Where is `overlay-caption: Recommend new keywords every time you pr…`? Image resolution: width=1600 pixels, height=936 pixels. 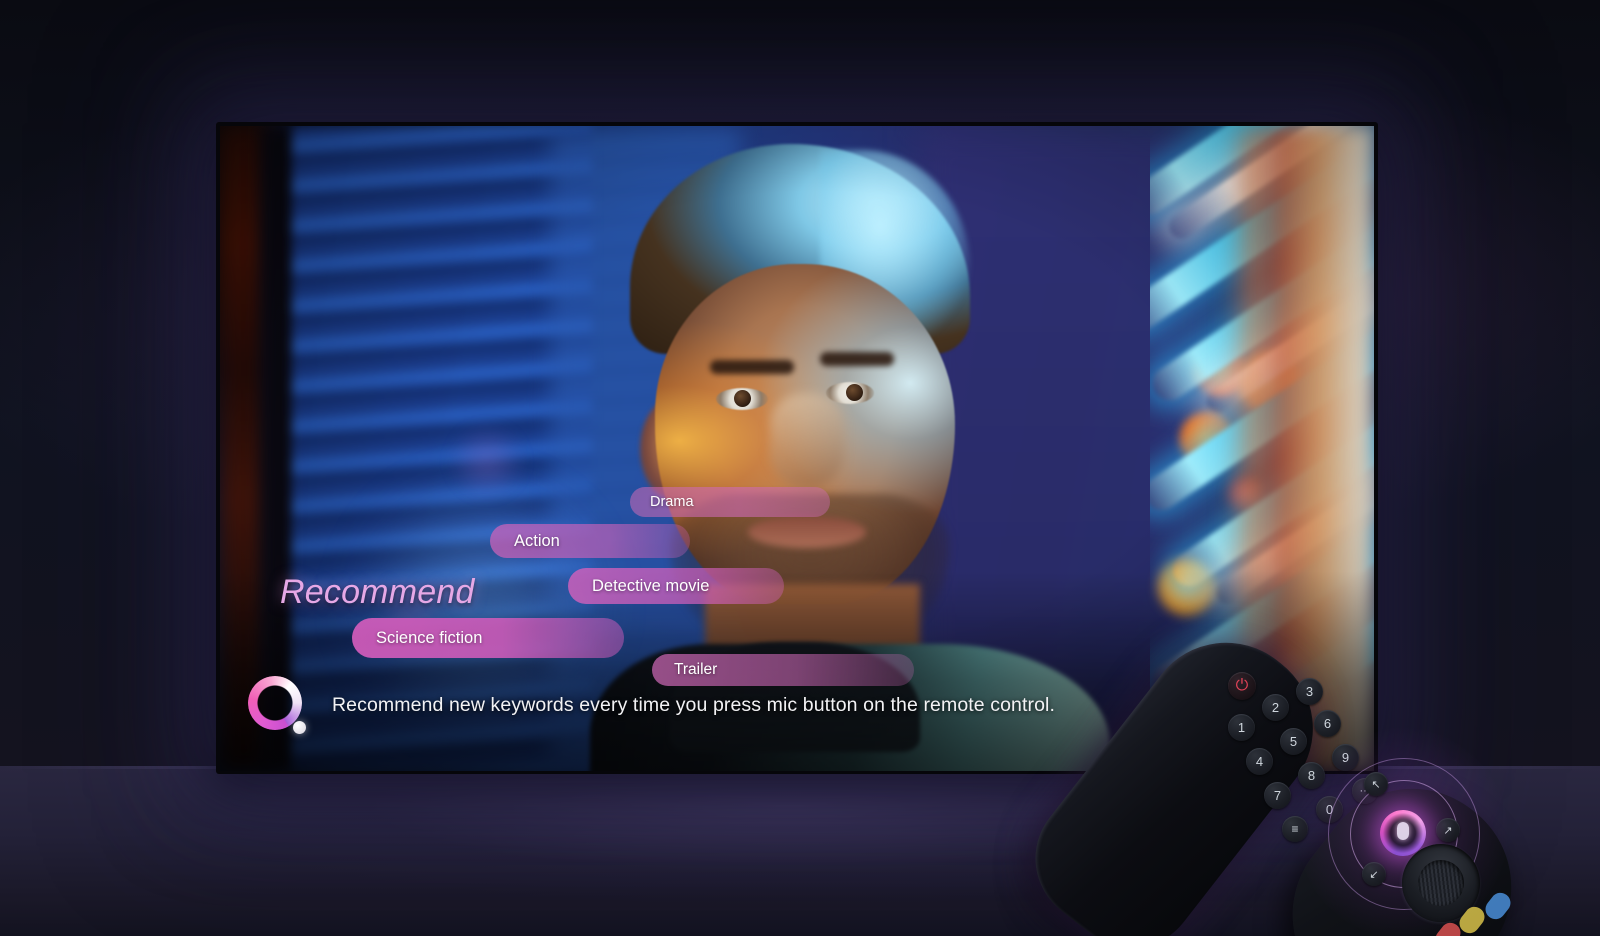
overlay-caption: Recommend new keywords every time you pr… is located at coordinates (694, 705).